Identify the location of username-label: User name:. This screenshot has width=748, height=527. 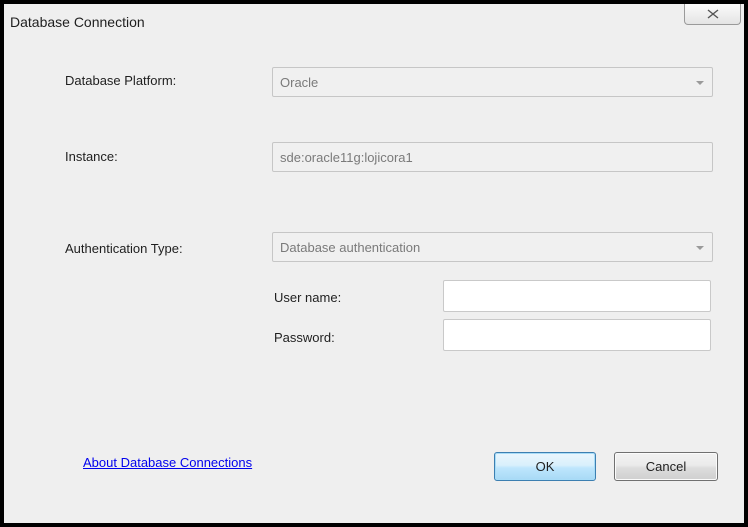
(308, 297).